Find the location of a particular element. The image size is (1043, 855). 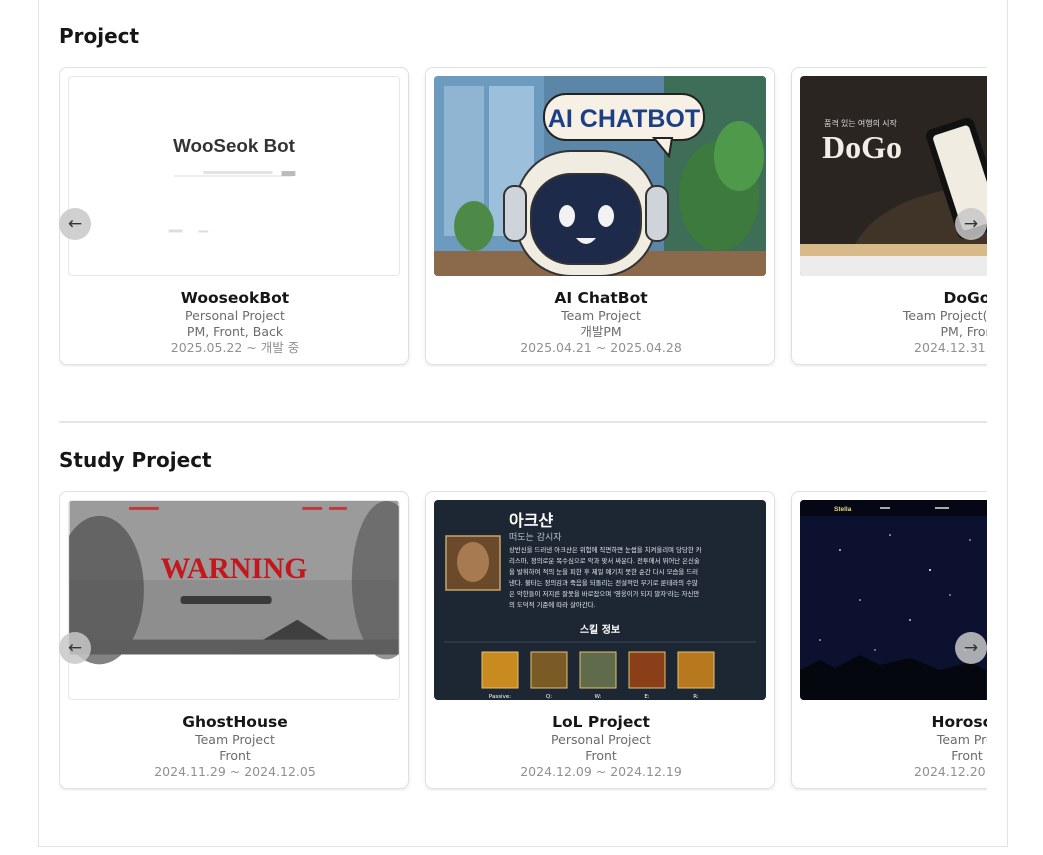

section-title-project: Project is located at coordinates (99, 36).